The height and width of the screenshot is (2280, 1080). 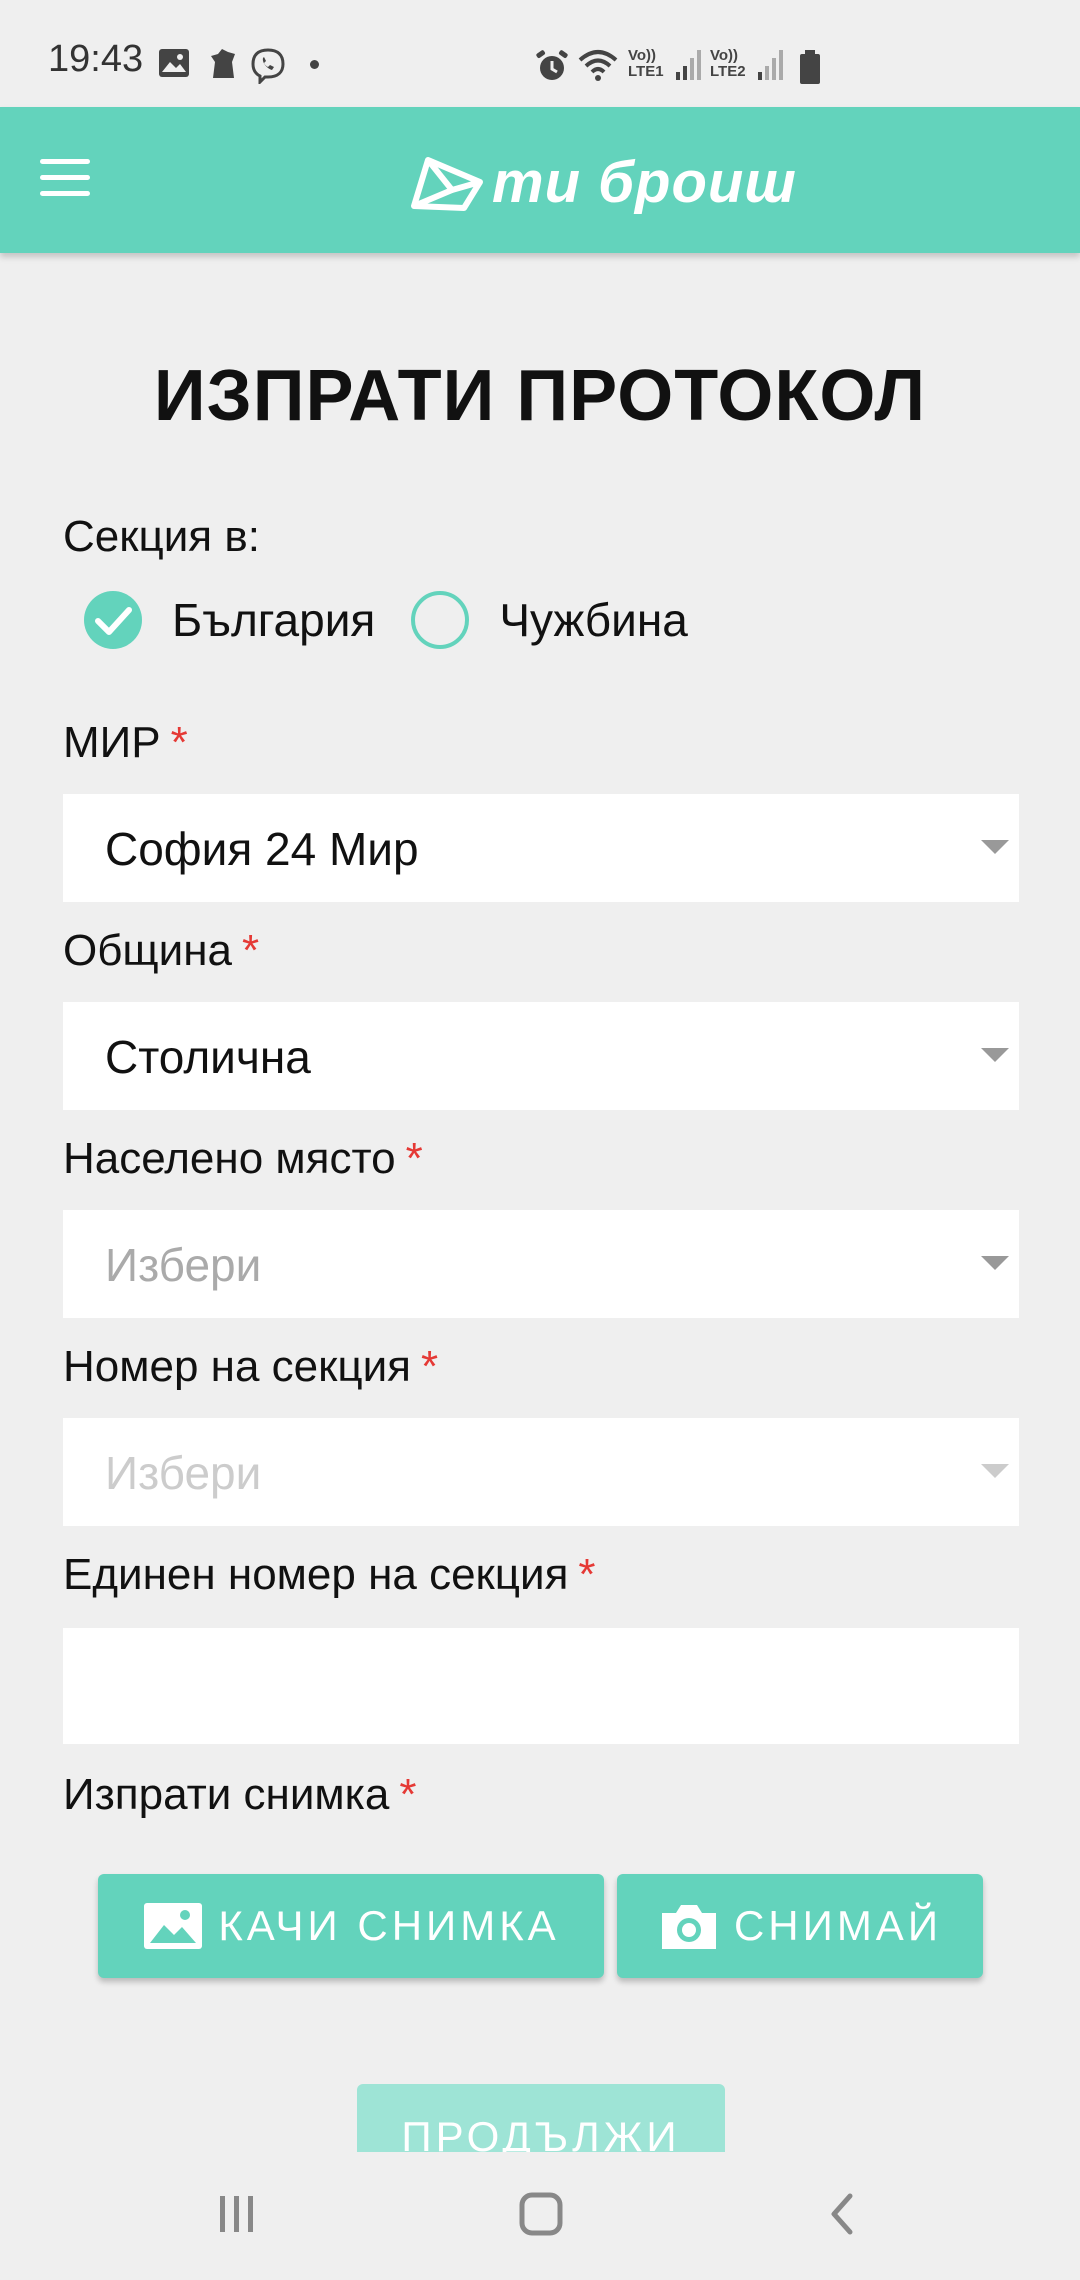 What do you see at coordinates (329, 1574) in the screenshot?
I see `unique-section-number-label: Единен номер на секция *` at bounding box center [329, 1574].